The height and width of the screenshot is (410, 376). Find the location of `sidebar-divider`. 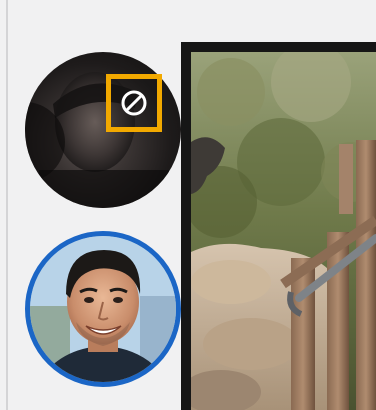

sidebar-divider is located at coordinates (7, 205).